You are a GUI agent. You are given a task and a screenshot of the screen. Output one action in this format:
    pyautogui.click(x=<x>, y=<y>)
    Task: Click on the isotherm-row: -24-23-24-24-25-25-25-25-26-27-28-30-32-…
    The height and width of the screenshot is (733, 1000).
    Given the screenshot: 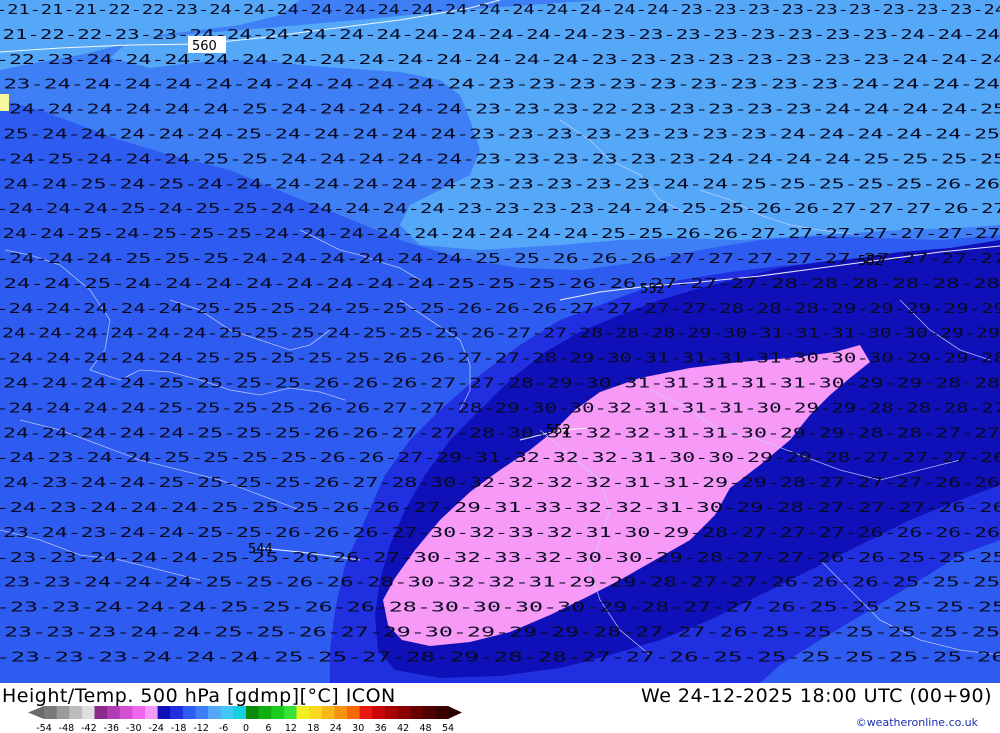 What is the action you would take?
    pyautogui.click(x=500, y=483)
    